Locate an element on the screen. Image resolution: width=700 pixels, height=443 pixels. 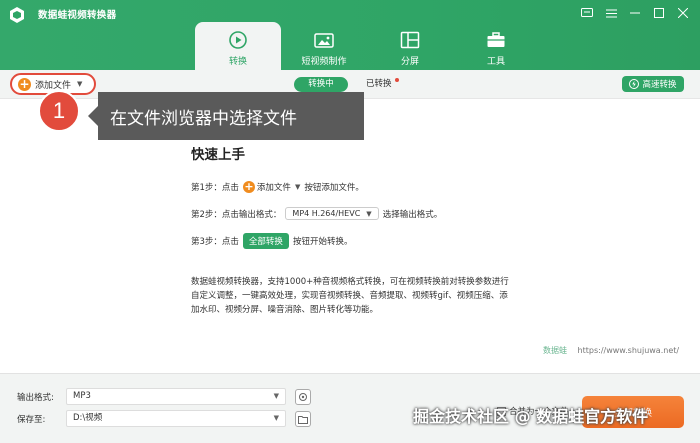
format-select: MP4 H.264/HEVC ▼ is located at coordinates (332, 213).